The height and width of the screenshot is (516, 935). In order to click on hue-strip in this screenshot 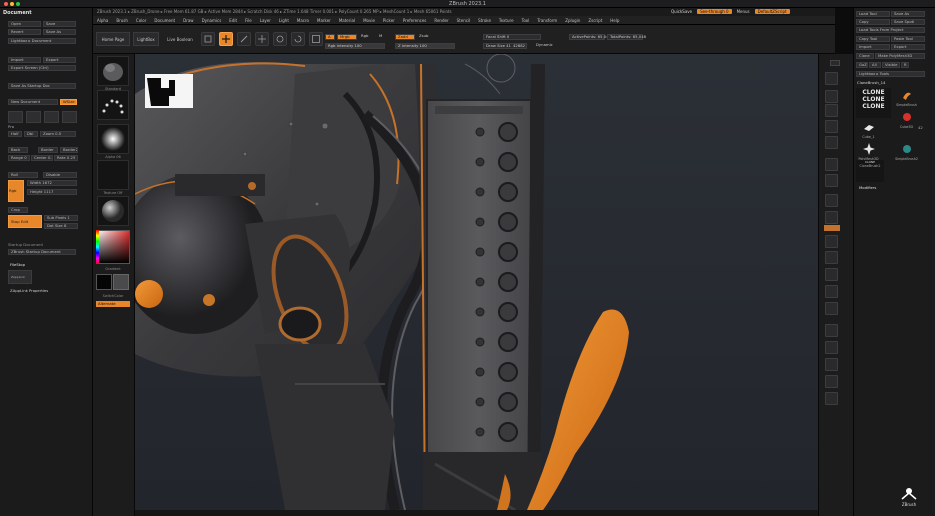, I will do `click(97, 247)`.